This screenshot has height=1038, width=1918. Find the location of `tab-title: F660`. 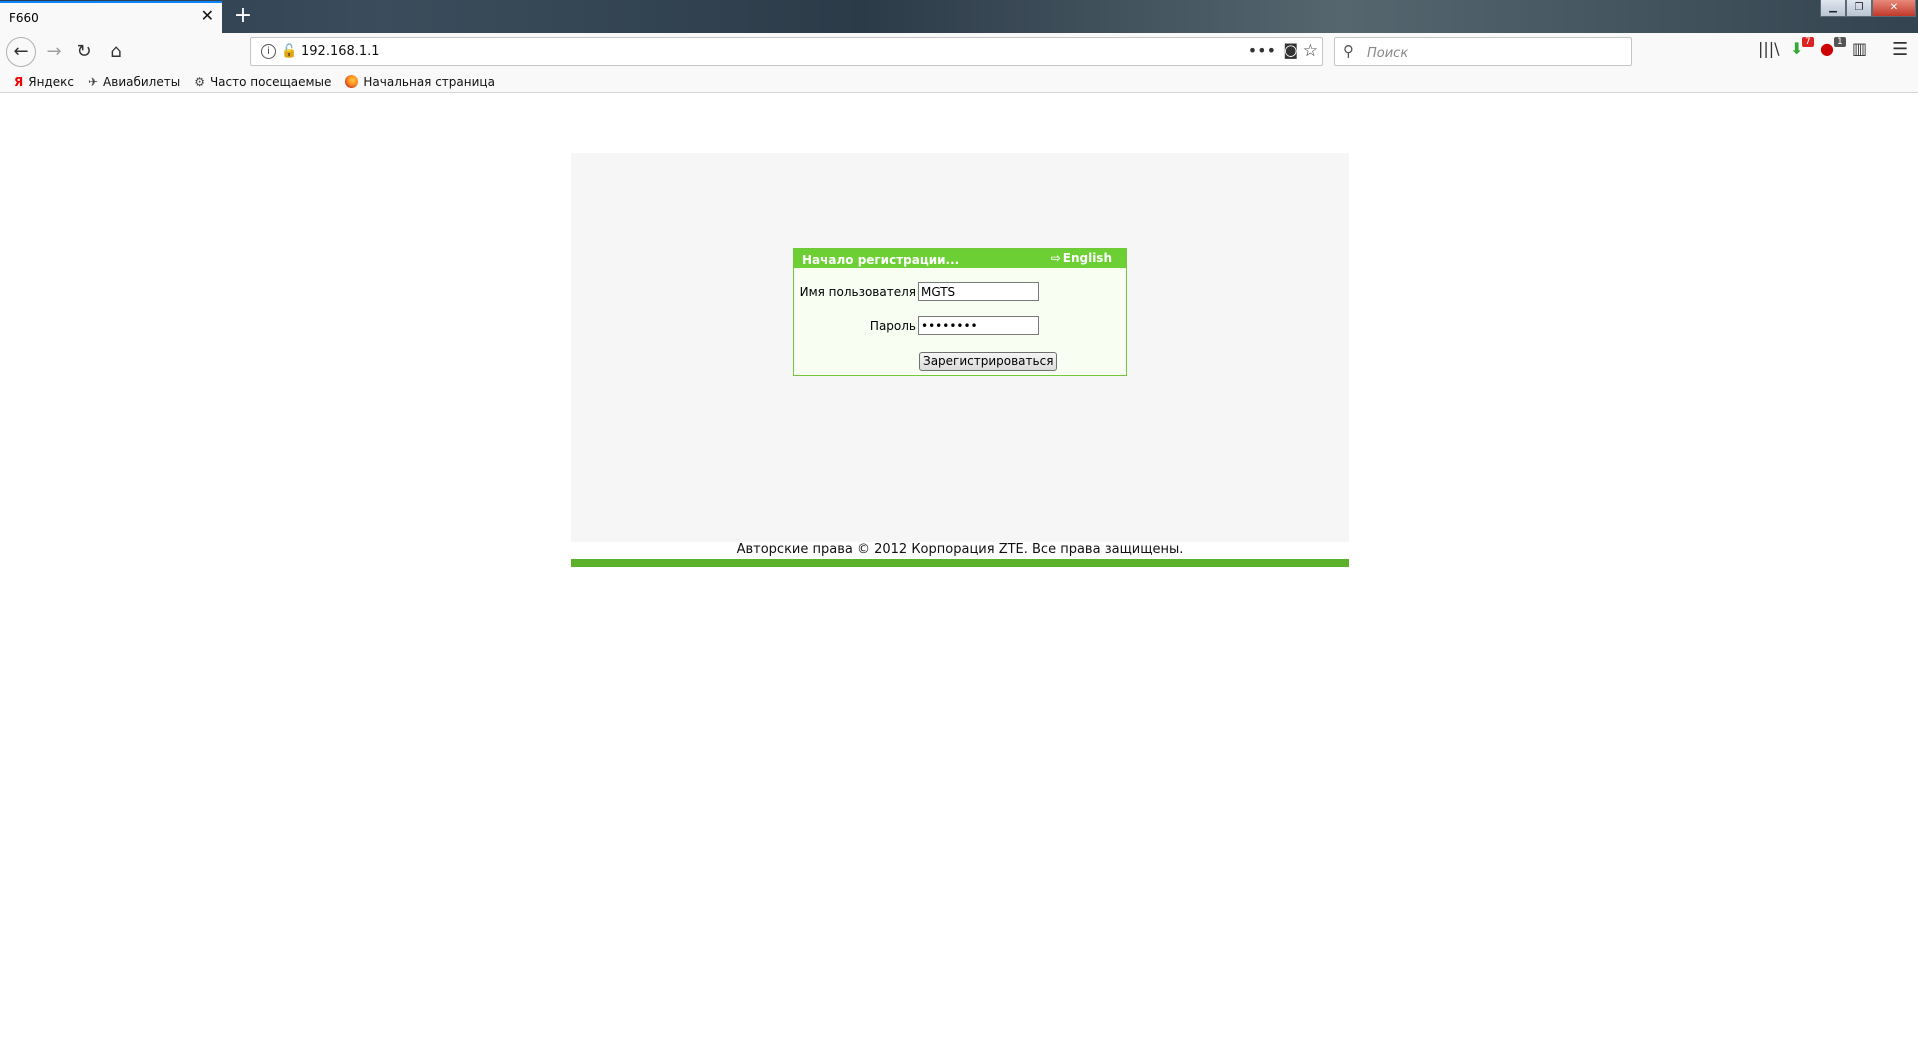

tab-title: F660 is located at coordinates (24, 18).